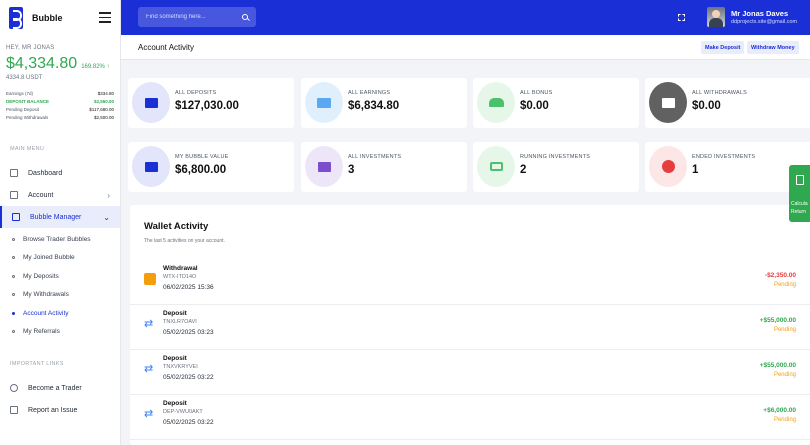 The height and width of the screenshot is (445, 810). Describe the element at coordinates (151, 102) in the screenshot. I see `briefcase-icon` at that location.